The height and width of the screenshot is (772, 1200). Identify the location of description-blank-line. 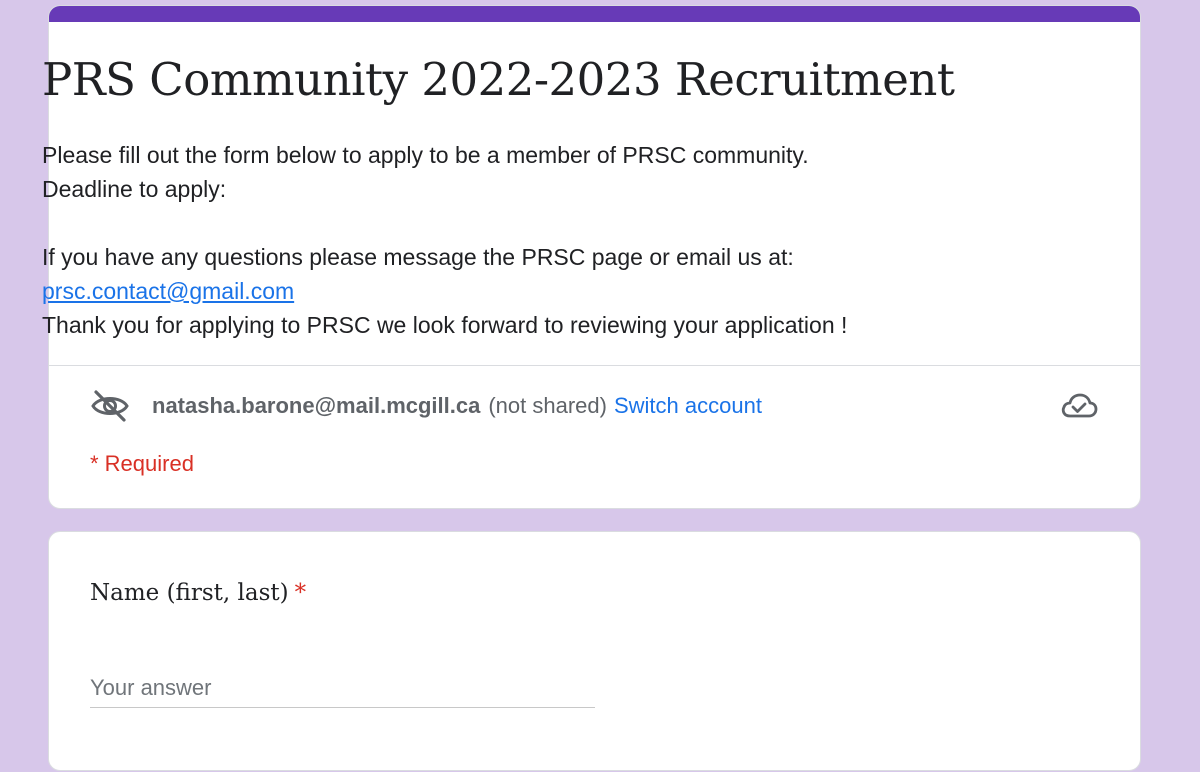
(542, 223).